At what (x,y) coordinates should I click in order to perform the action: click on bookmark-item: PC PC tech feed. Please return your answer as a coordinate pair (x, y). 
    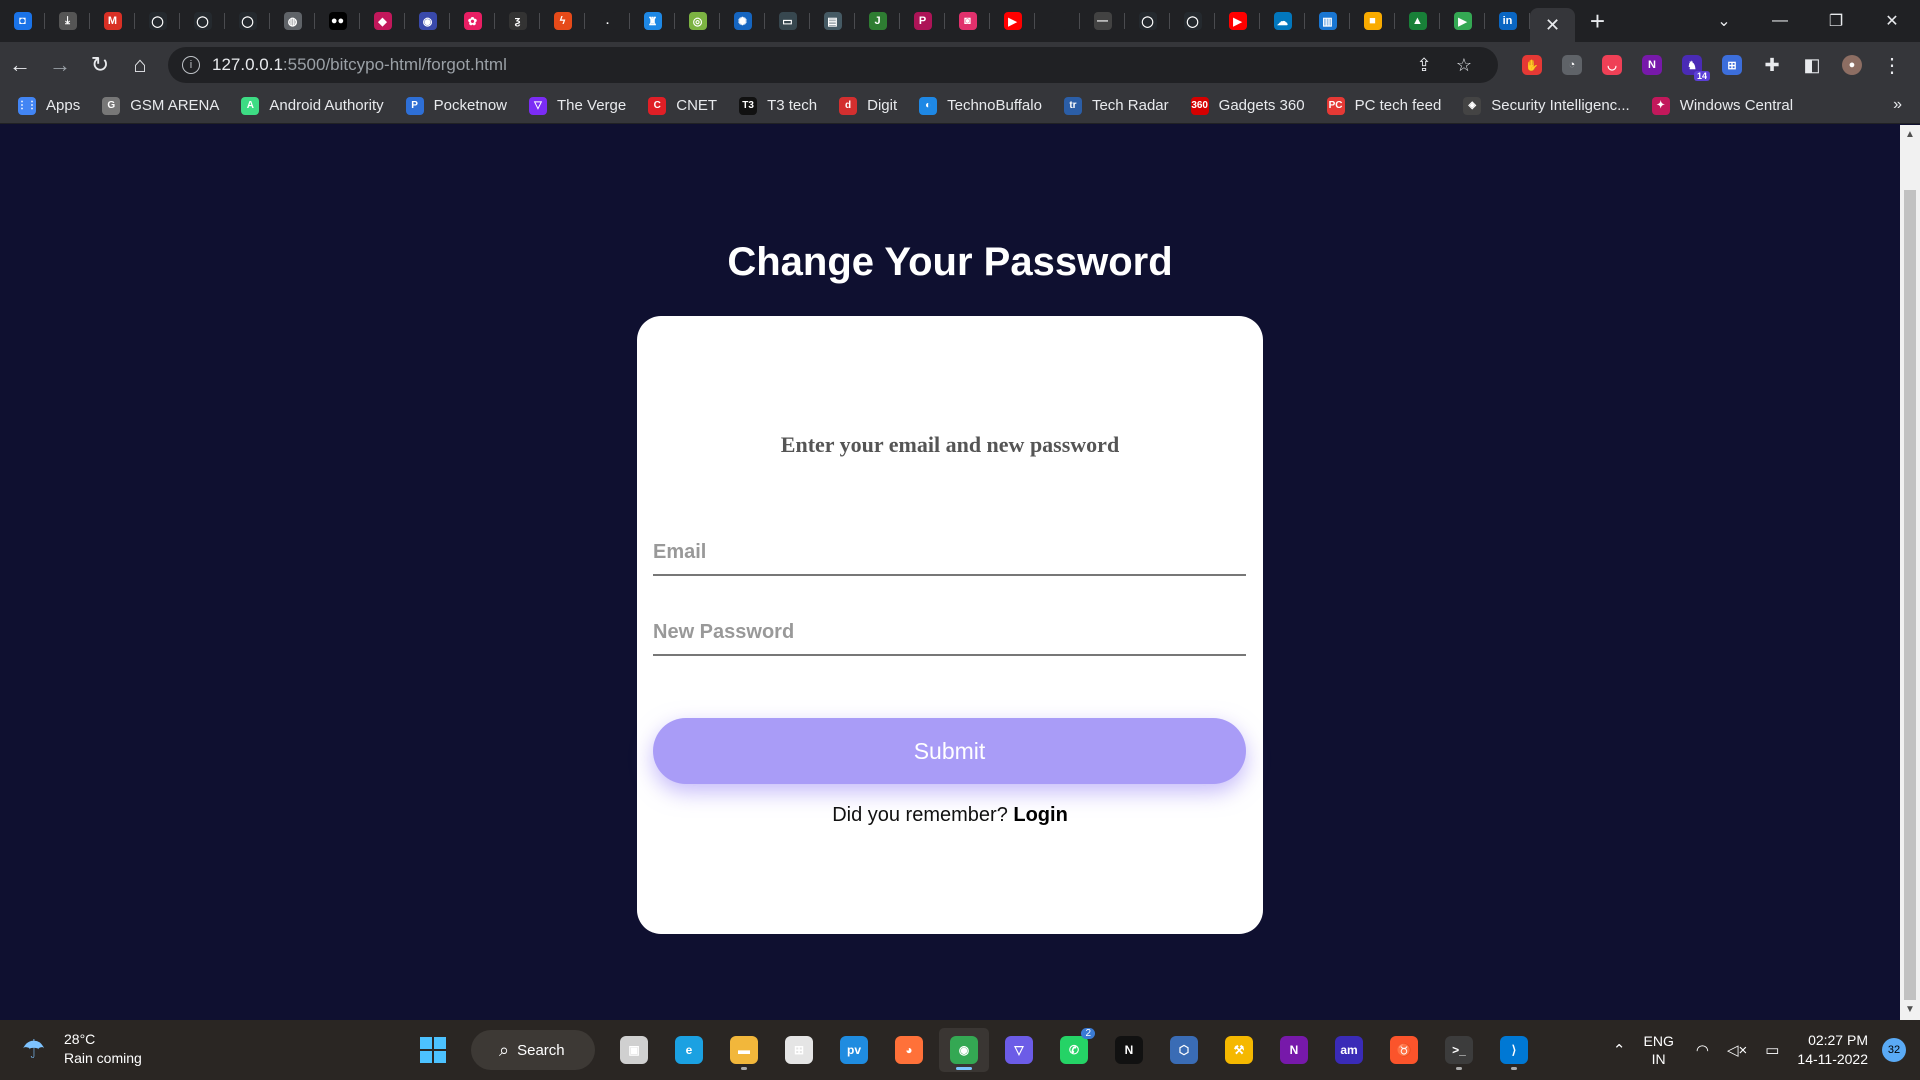
    Looking at the image, I should click on (1383, 105).